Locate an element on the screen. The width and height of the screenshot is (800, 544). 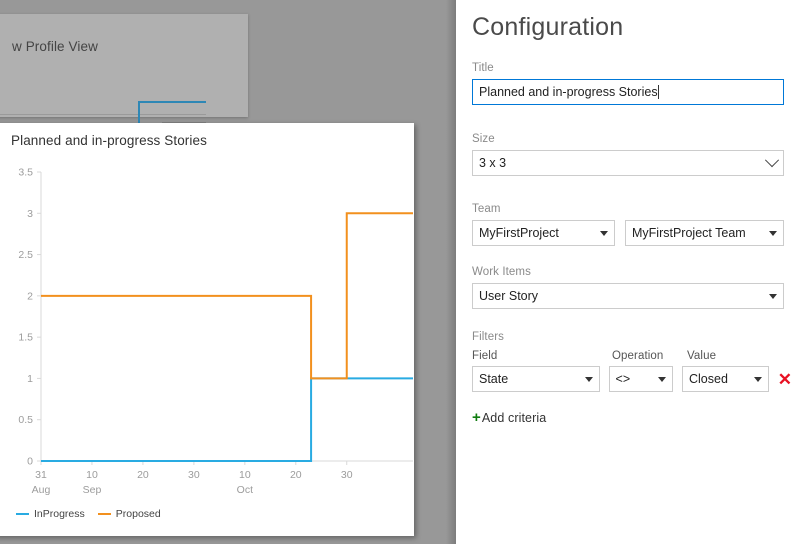
team-select: MyFirstProject Team is located at coordinates (704, 233).